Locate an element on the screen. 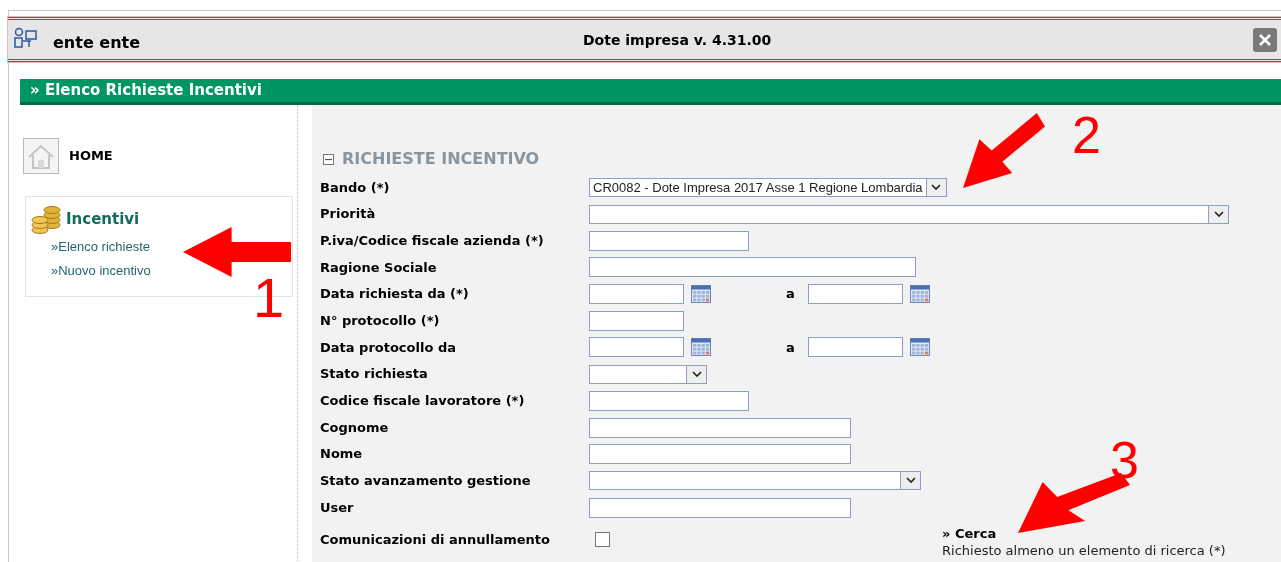  field-label: Comunicazioni di annullamento is located at coordinates (435, 540).